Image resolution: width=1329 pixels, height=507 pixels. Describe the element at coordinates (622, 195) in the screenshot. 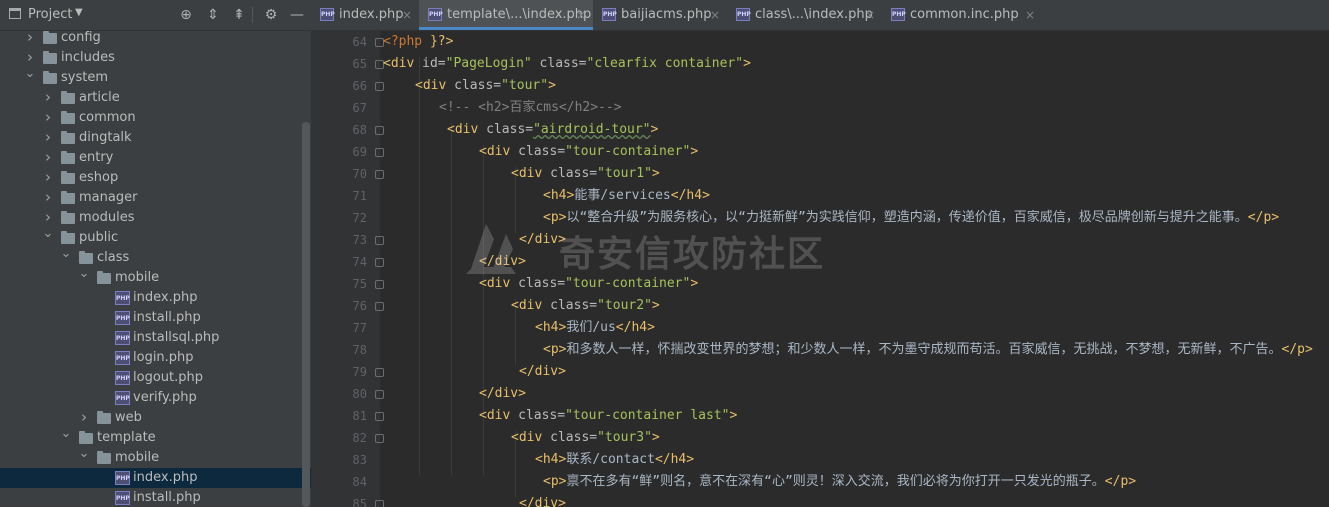

I see `code-token: 能事/services` at that location.